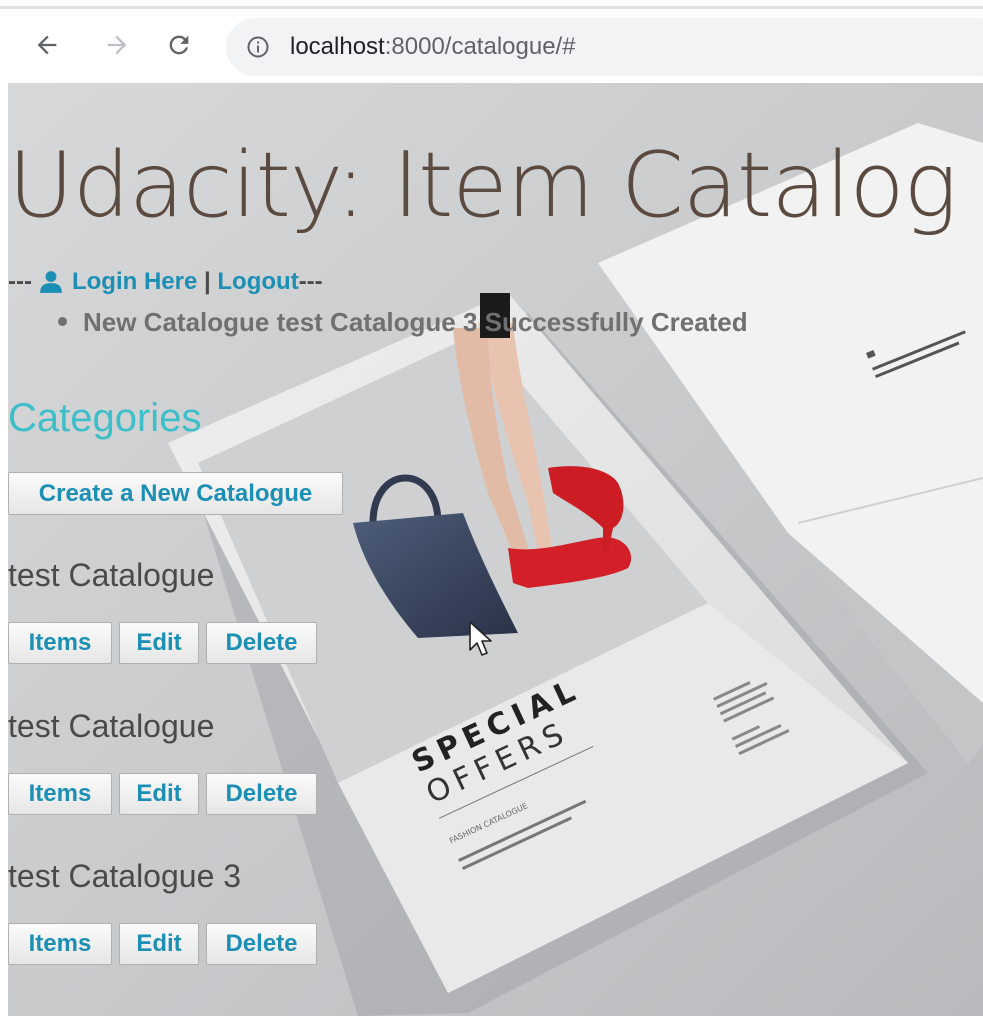 This screenshot has width=983, height=1016. What do you see at coordinates (51, 282) in the screenshot?
I see `user-icon` at bounding box center [51, 282].